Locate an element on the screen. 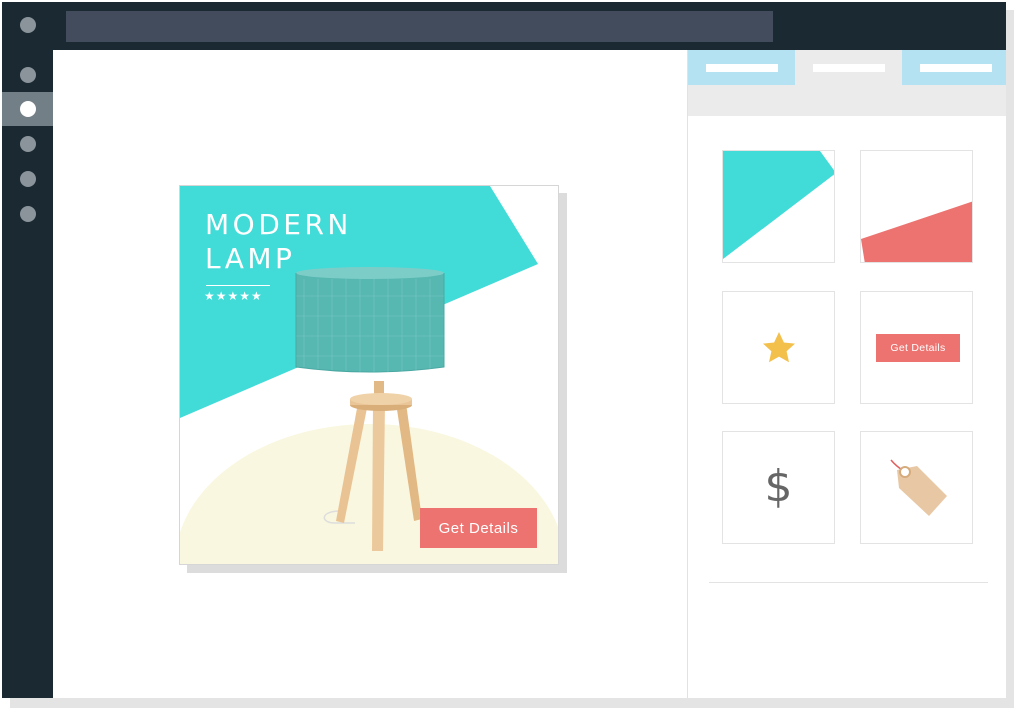  star-icon is located at coordinates (779, 347).